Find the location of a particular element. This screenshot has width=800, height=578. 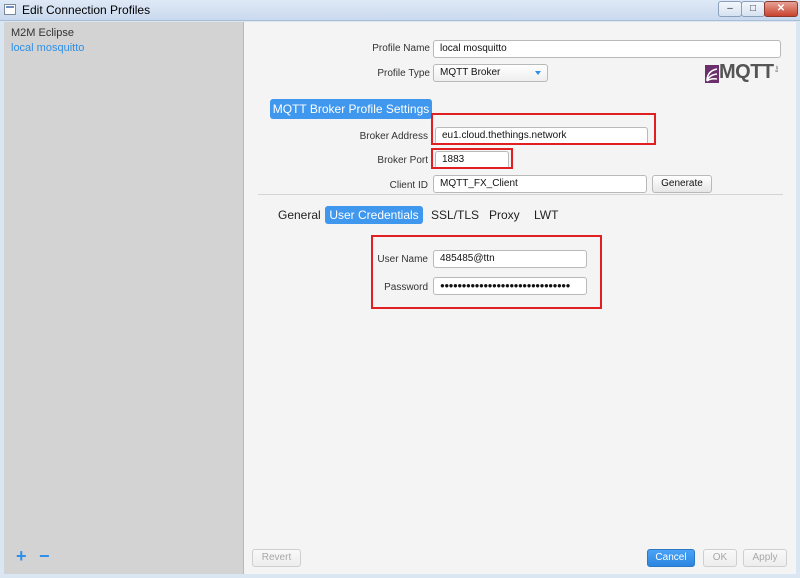

broker-profile-settings-header: MQTT Broker Profile Settings is located at coordinates (351, 109).